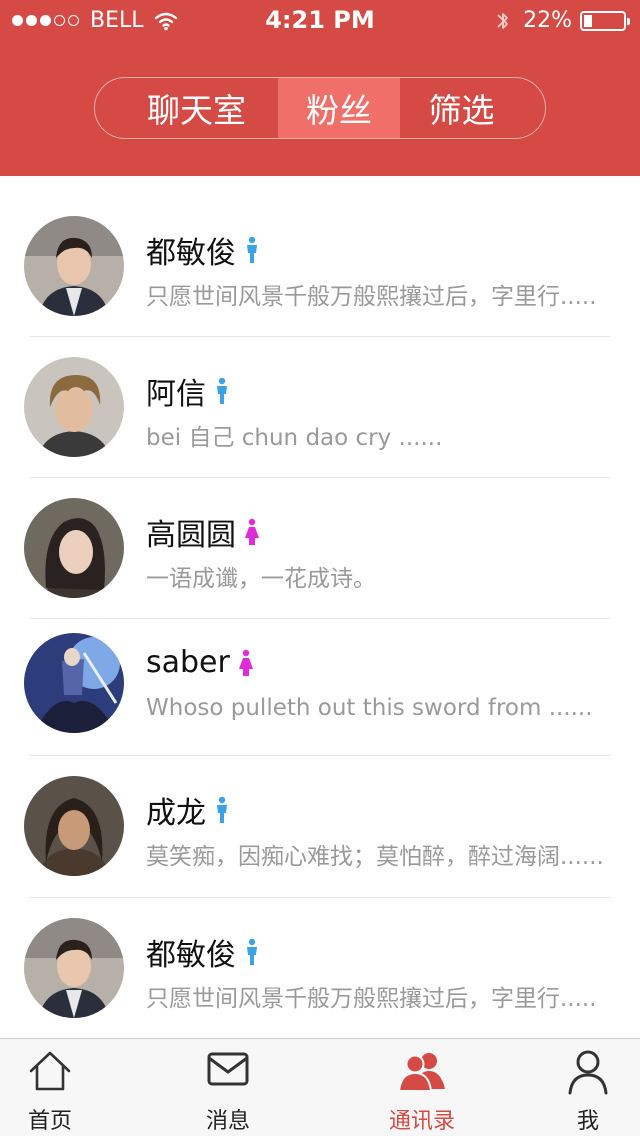  I want to click on tab-me: 我, so click(588, 1087).